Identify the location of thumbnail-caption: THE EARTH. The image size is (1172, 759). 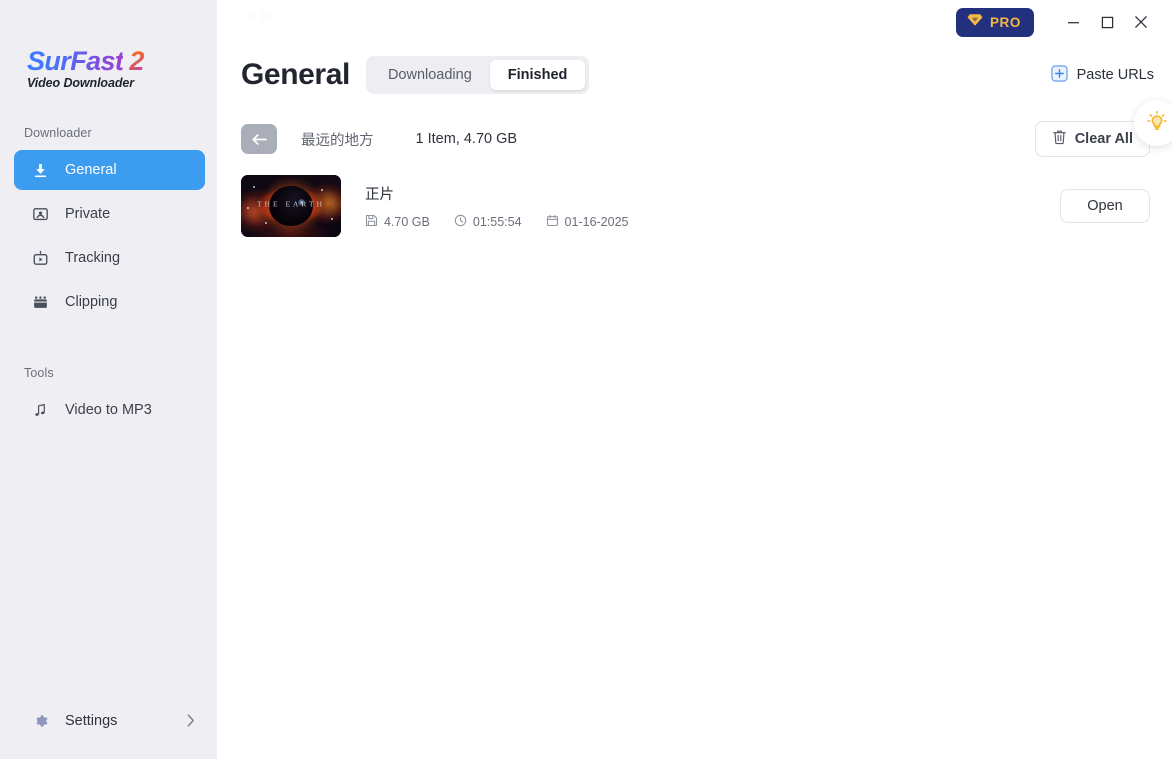
(290, 204).